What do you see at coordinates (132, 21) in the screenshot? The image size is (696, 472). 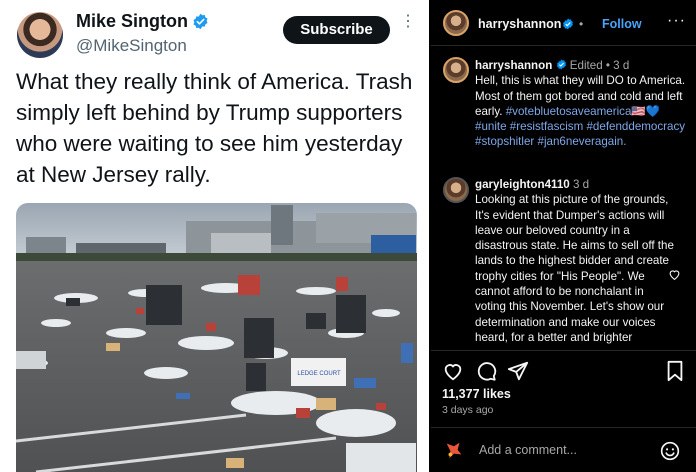 I see `author-name: Mike Sington` at bounding box center [132, 21].